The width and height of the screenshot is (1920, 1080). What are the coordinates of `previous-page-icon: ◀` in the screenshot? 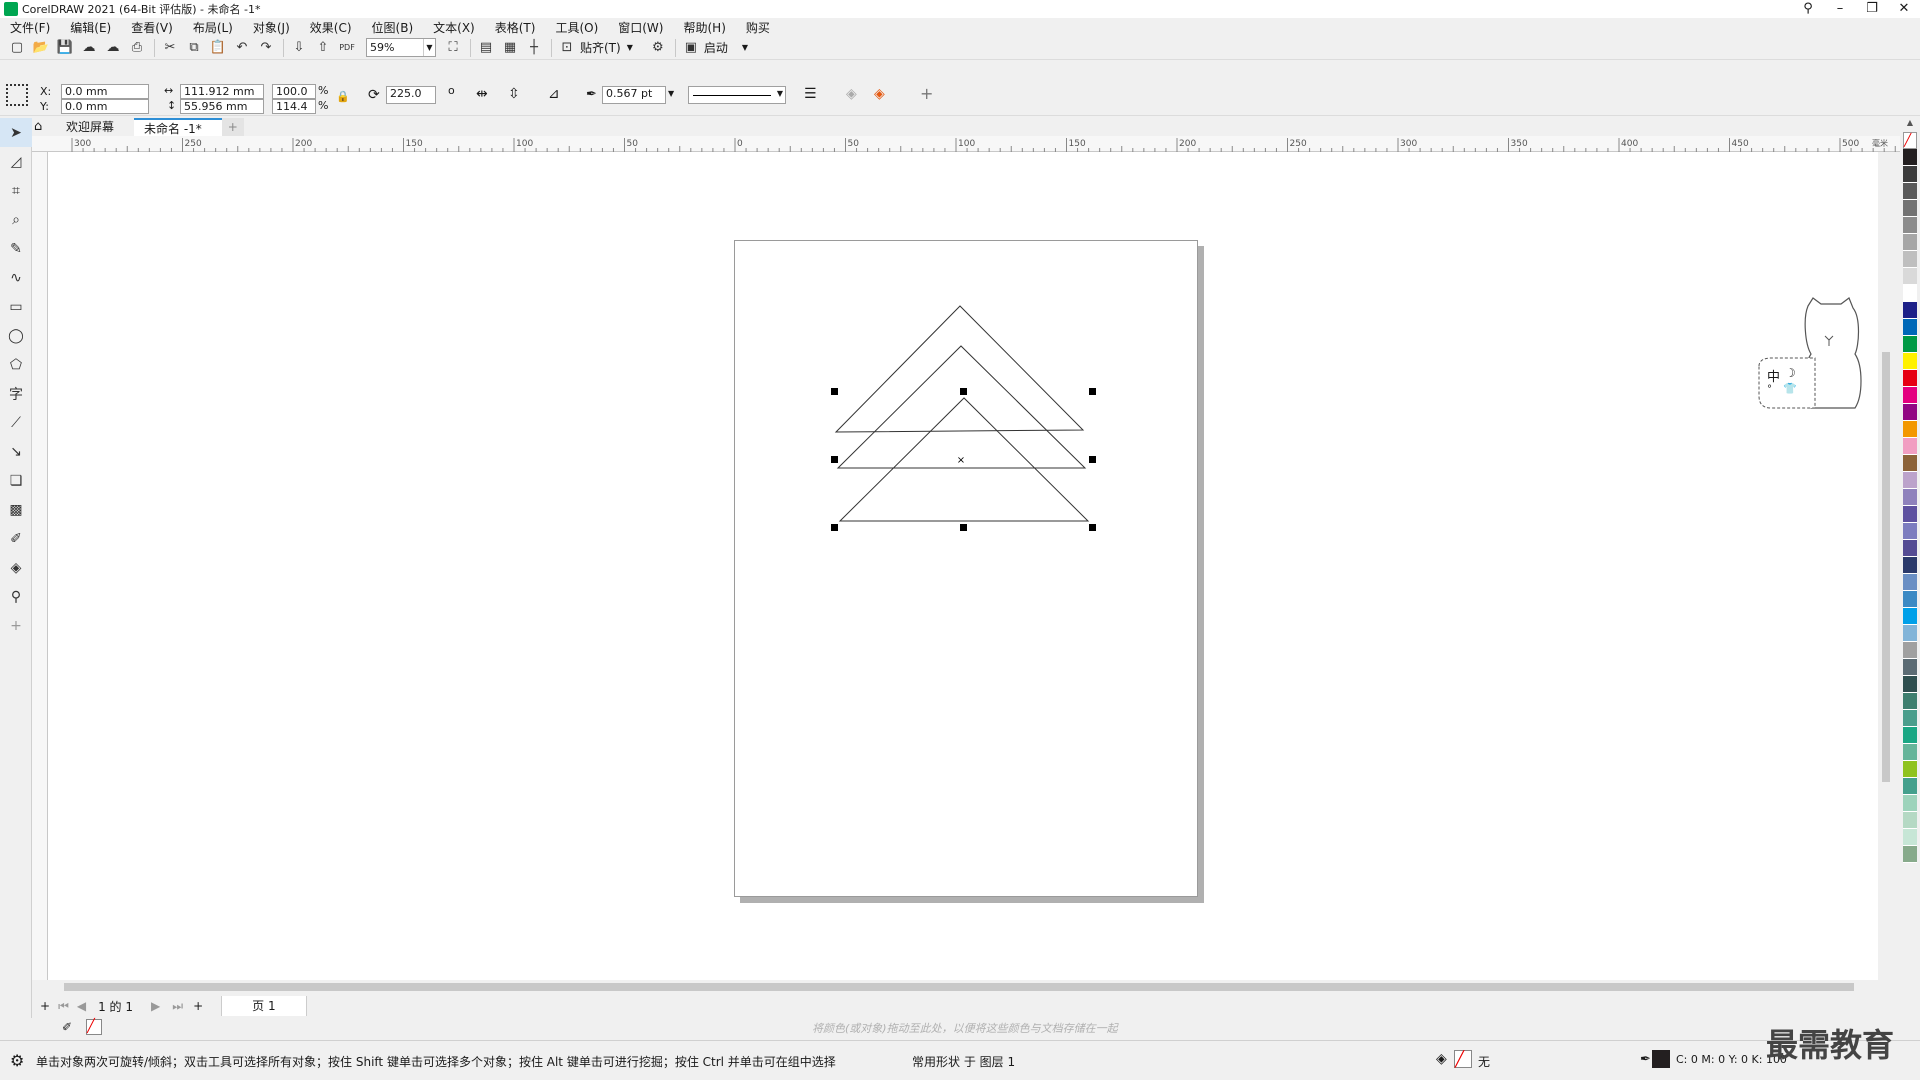 It's located at (81, 1006).